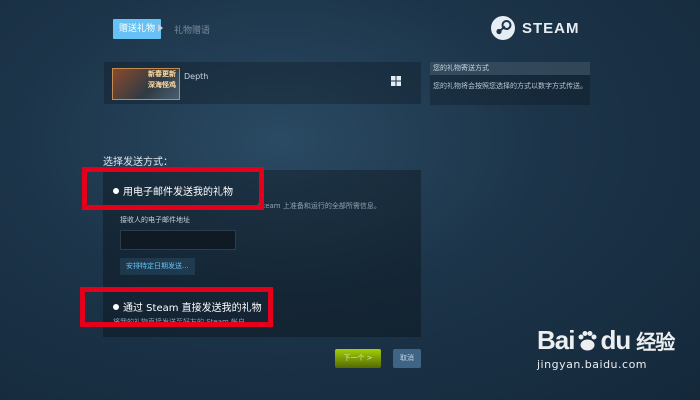  Describe the element at coordinates (510, 68) in the screenshot. I see `delivery-info-title: 您的礼物寄送方式` at that location.